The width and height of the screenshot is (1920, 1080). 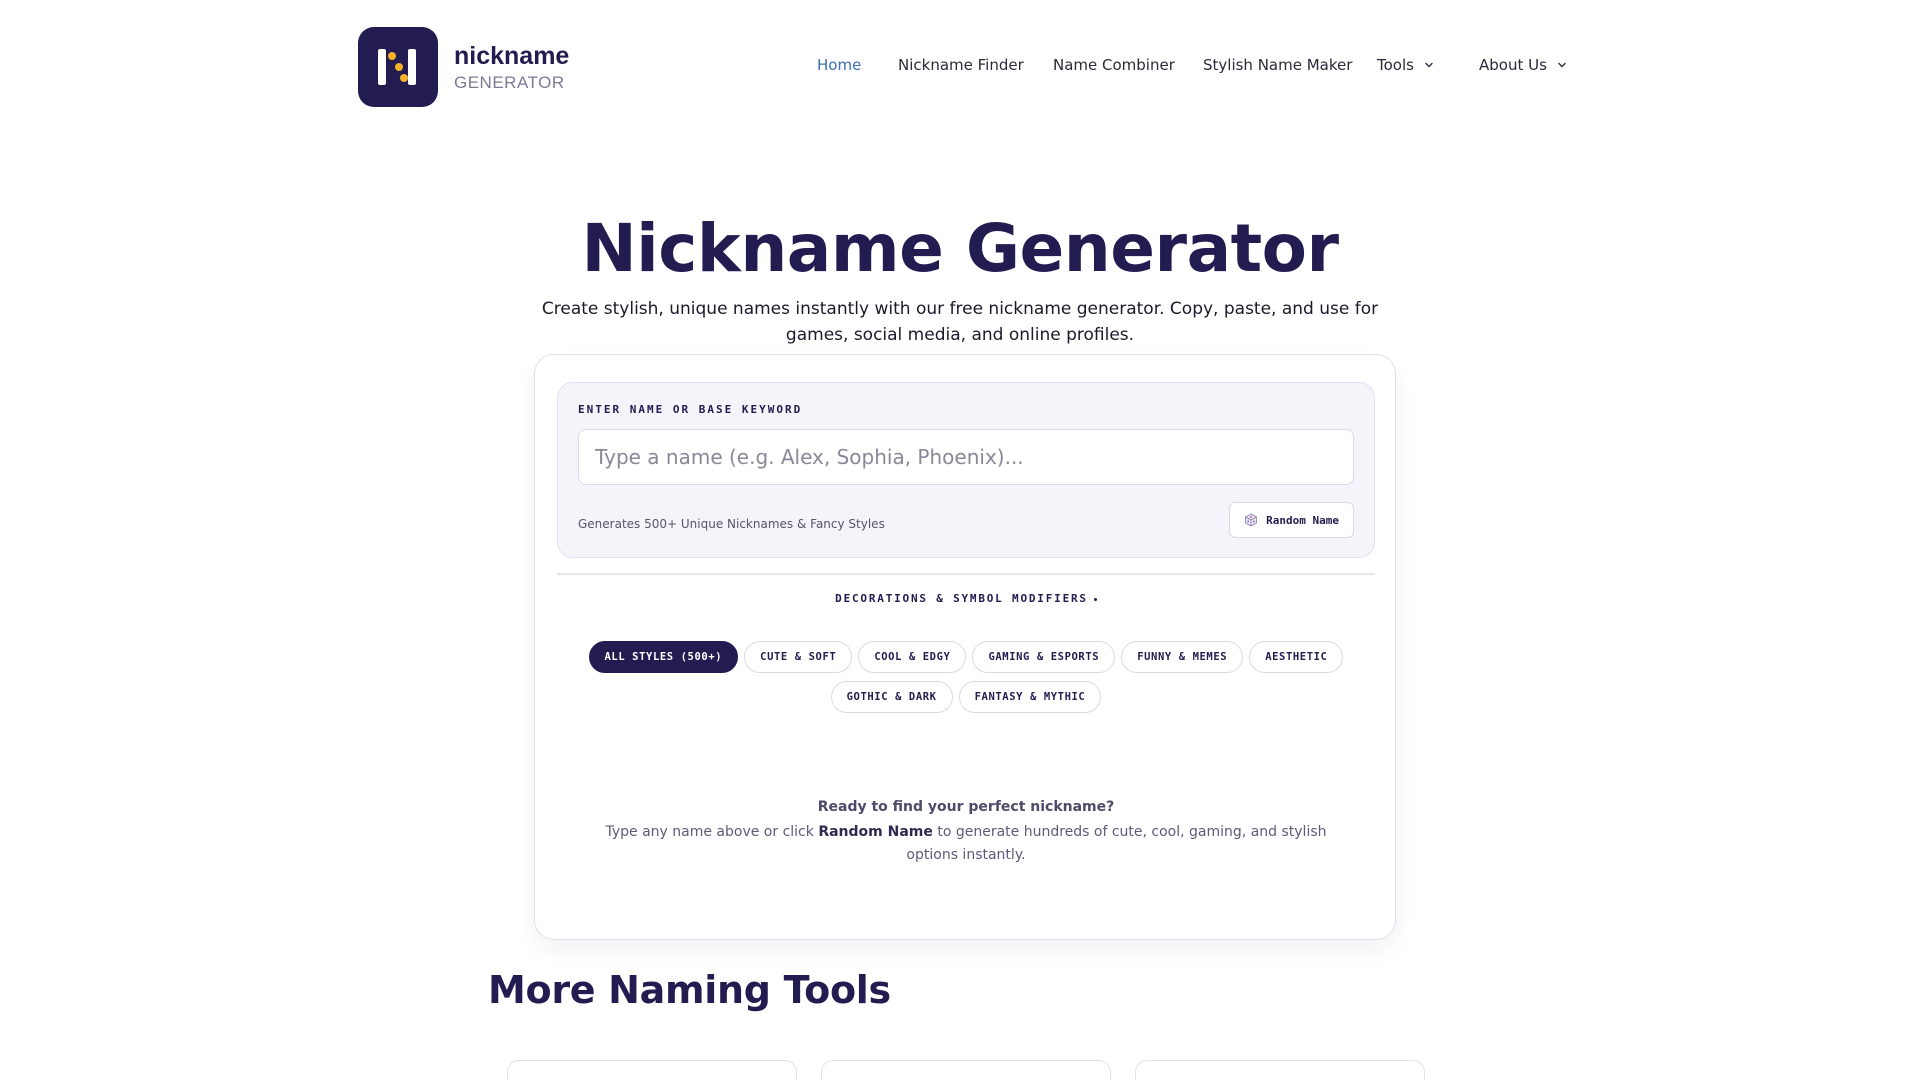 What do you see at coordinates (1296, 657) in the screenshot?
I see `chip-aesthetic: AESTHETIC` at bounding box center [1296, 657].